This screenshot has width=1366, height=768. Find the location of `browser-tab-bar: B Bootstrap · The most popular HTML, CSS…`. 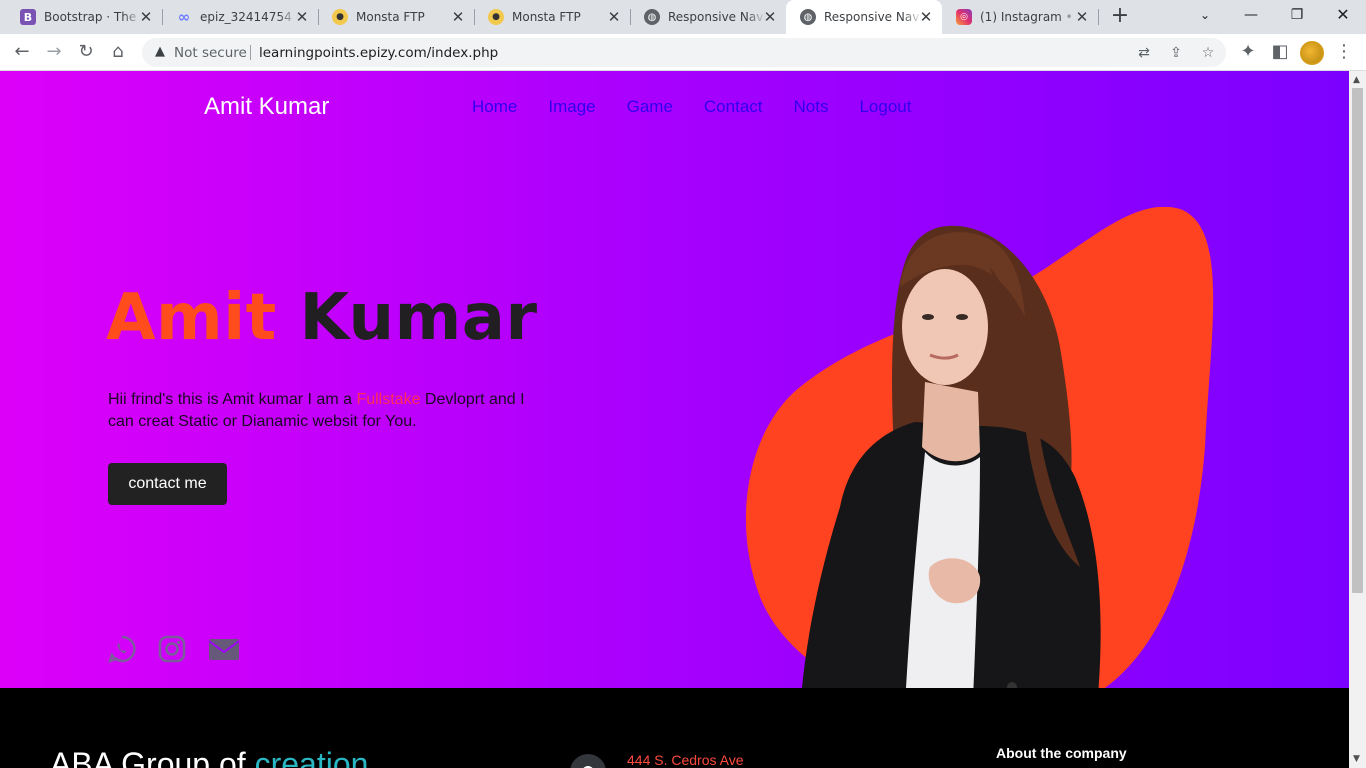

browser-tab-bar: B Bootstrap · The most popular HTML, CSS… is located at coordinates (683, 17).